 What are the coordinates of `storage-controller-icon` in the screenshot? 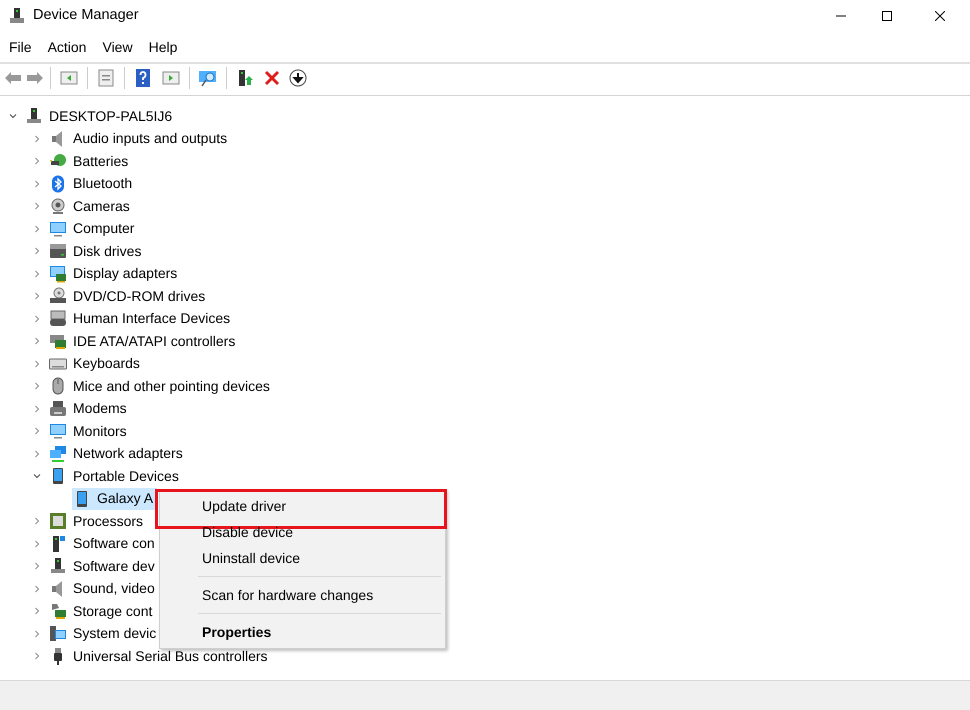 It's located at (58, 611).